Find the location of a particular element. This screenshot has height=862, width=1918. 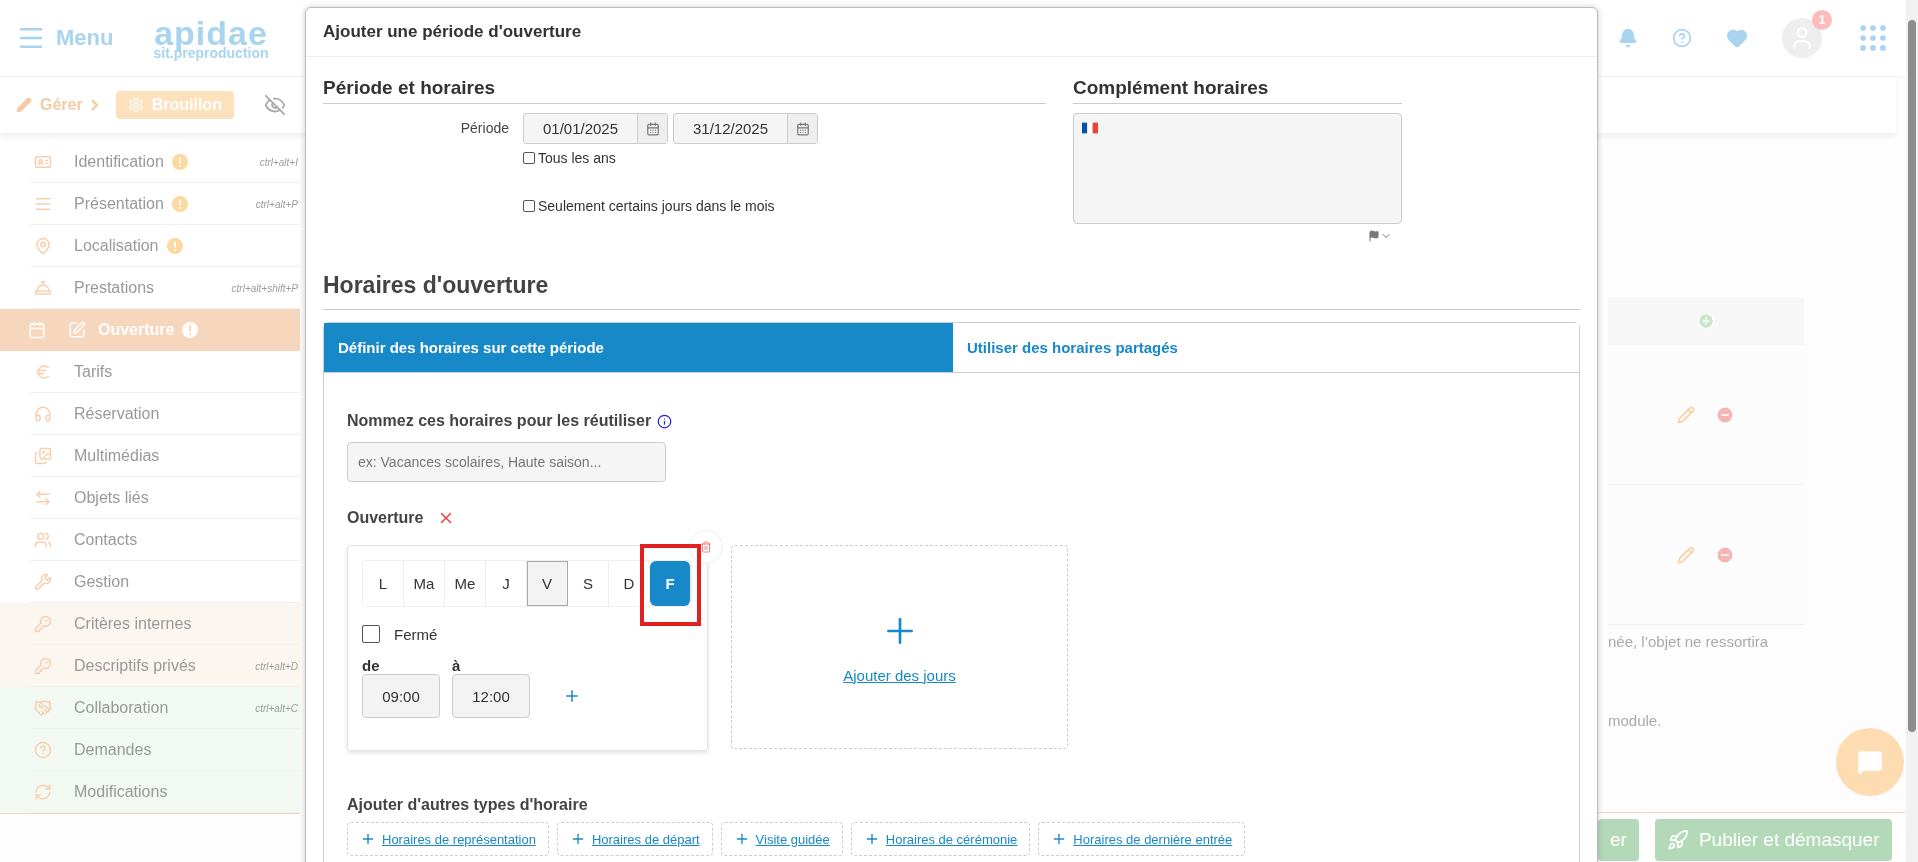

sidebar-item-label: Identification is located at coordinates (119, 162).